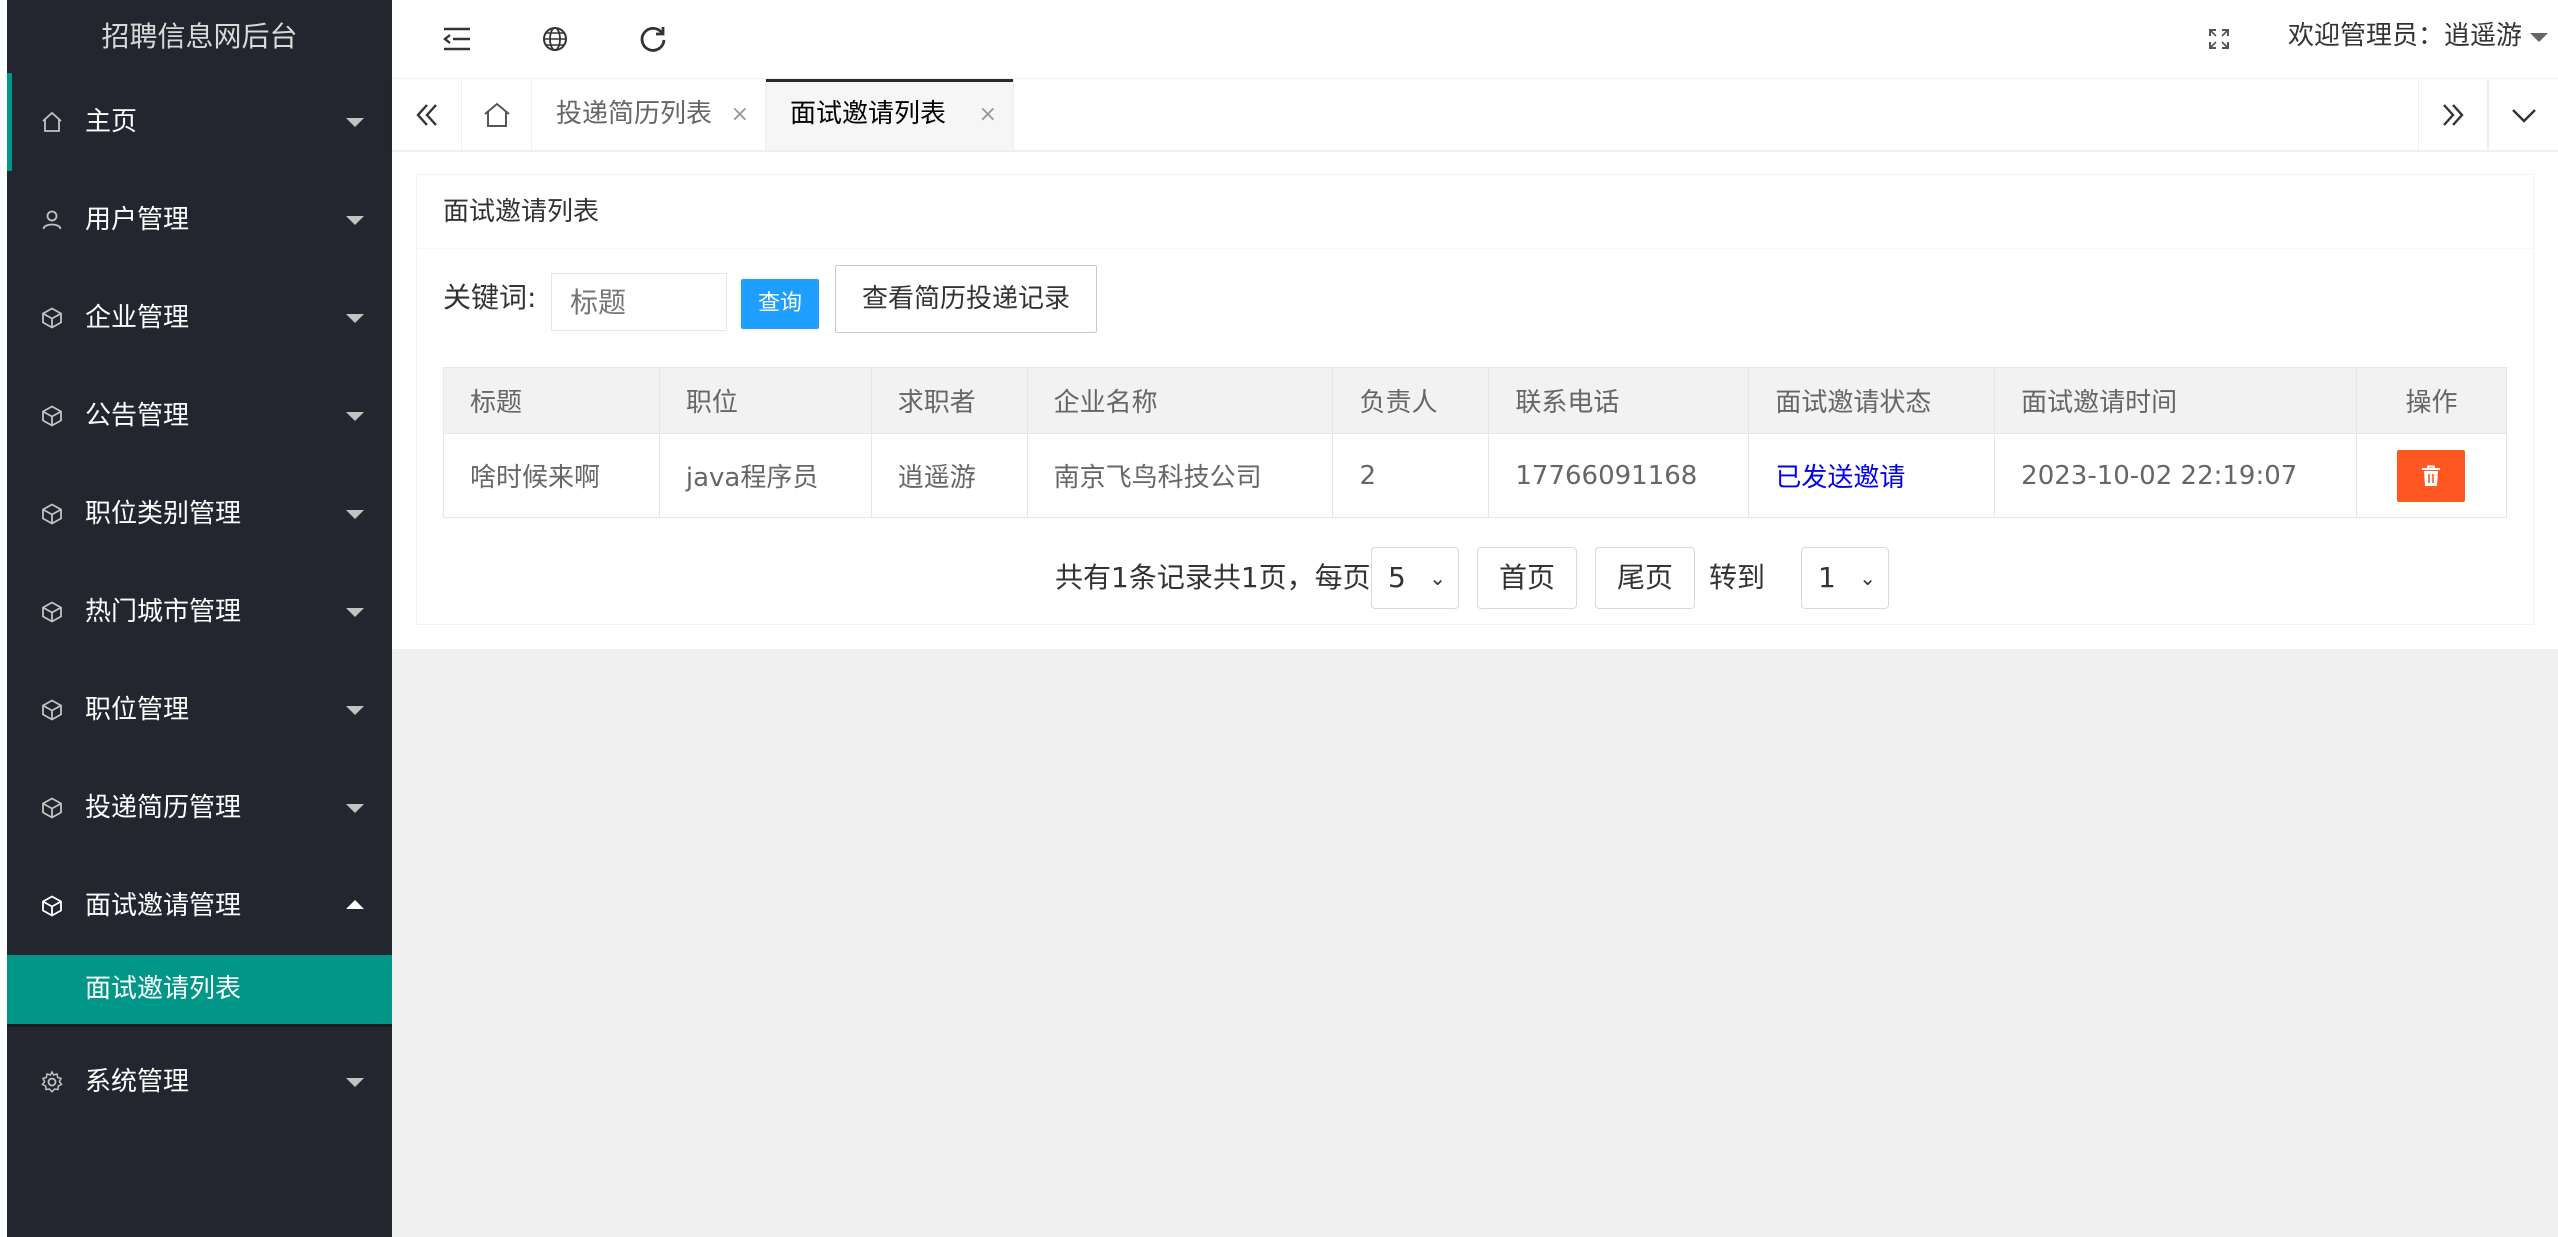 The height and width of the screenshot is (1237, 2558). I want to click on sidebar-item-resumes: 投递简历管理, so click(199, 808).